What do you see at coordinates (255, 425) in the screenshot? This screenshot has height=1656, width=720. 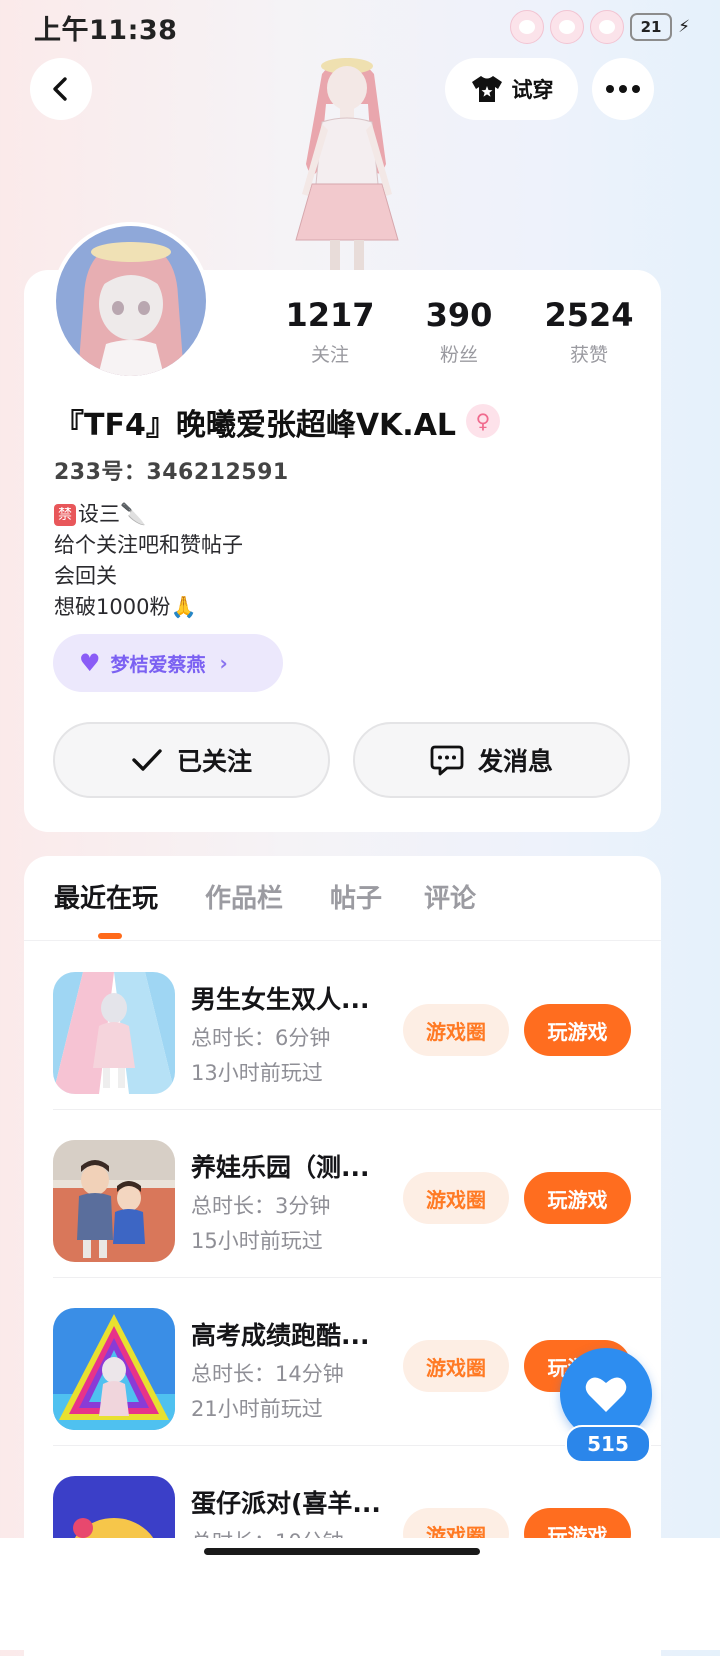 I see `profile-nickname: 『TF4』晚曦爱张超峰VK.AL` at bounding box center [255, 425].